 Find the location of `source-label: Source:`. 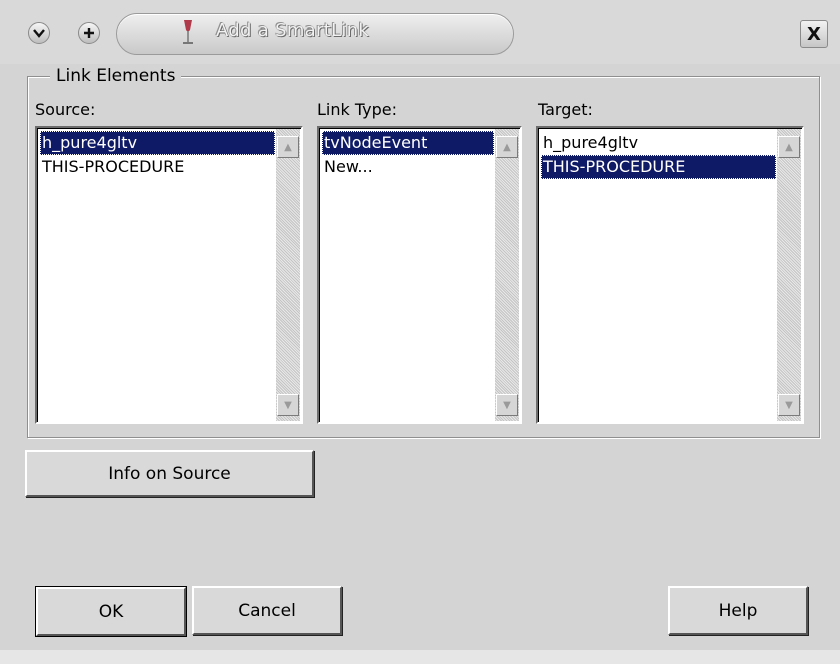

source-label: Source: is located at coordinates (65, 109).